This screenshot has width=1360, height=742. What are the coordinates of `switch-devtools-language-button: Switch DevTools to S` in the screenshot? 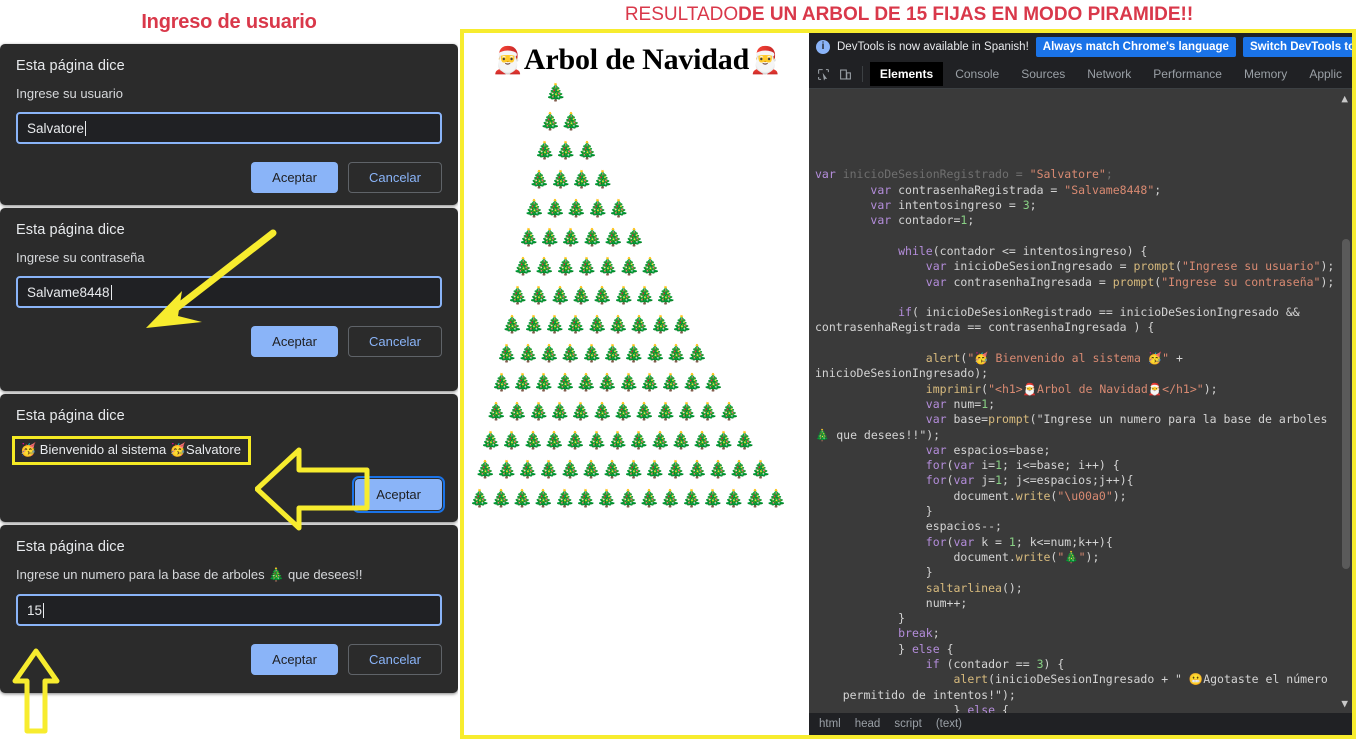 It's located at (1297, 46).